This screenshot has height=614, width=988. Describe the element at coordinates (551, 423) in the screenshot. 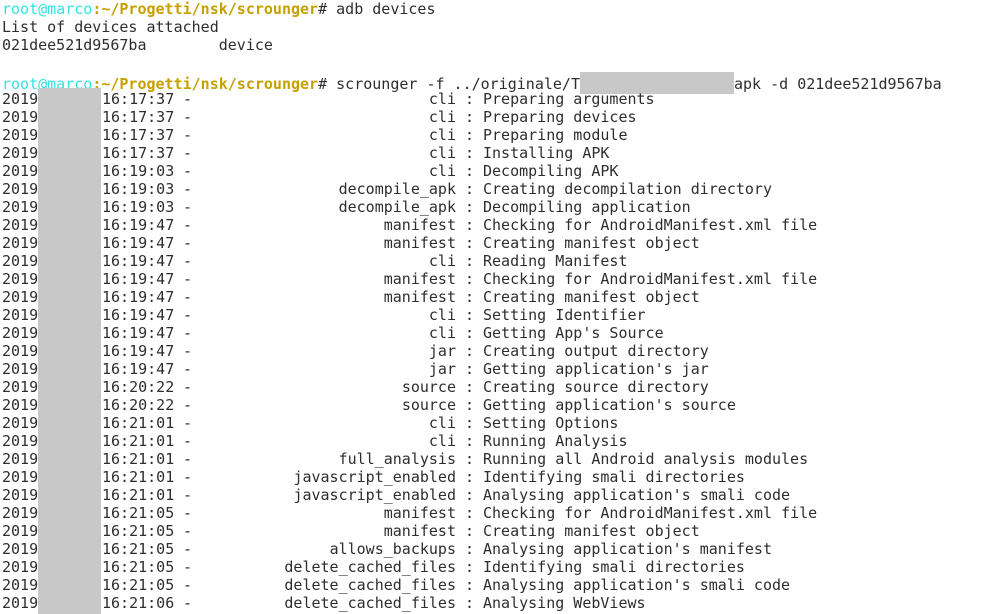

I see `log-message: Setting Options` at that location.